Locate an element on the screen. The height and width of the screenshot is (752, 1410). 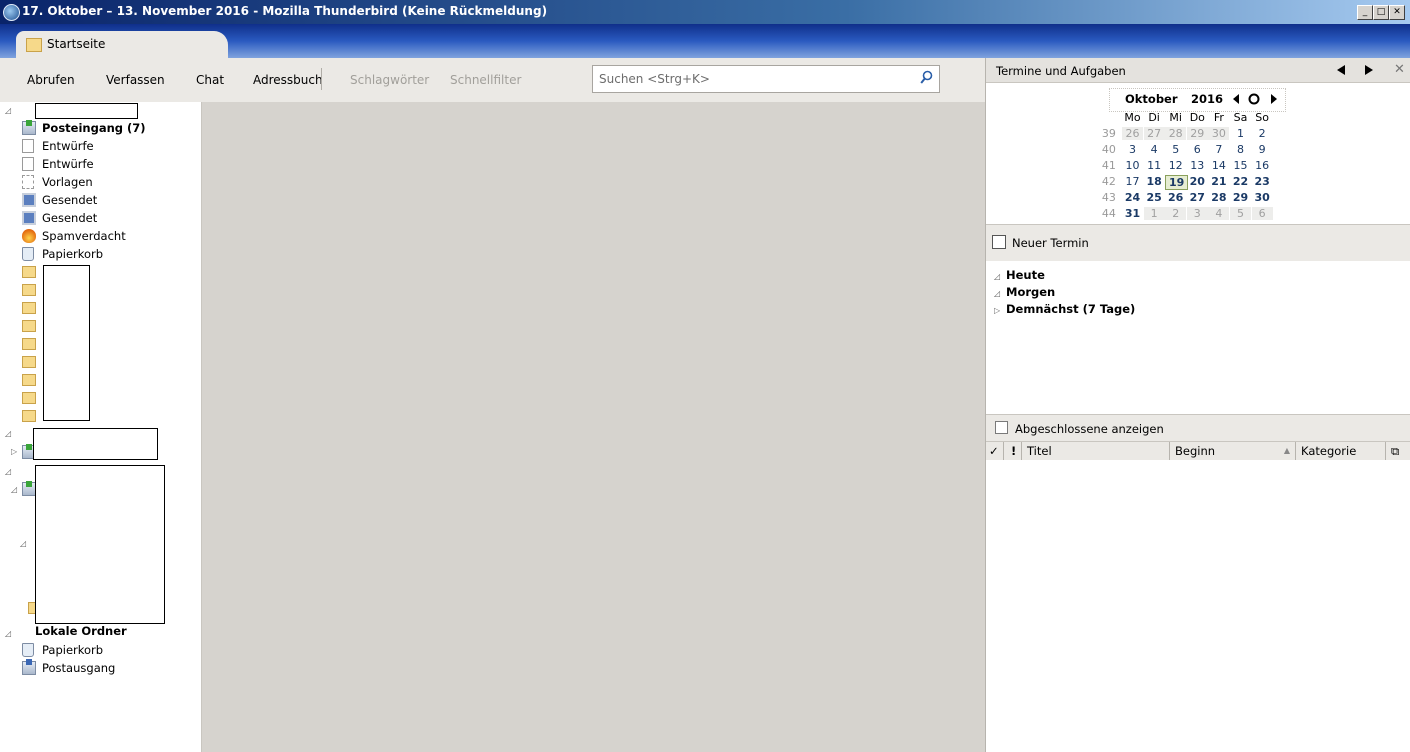
close-pane-icon: ✕ is located at coordinates (1399, 69).